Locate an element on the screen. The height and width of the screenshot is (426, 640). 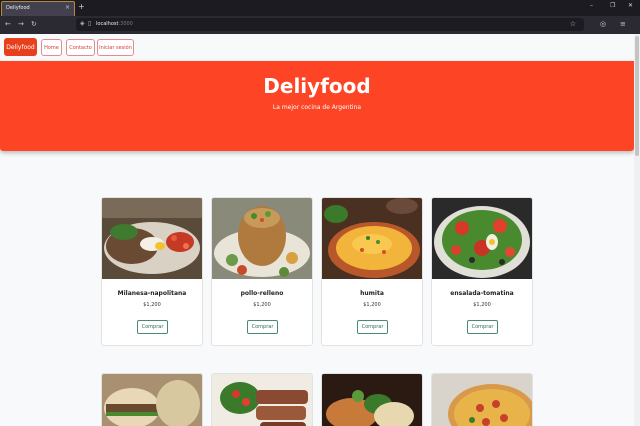
minimize-icon: – is located at coordinates (591, 5).